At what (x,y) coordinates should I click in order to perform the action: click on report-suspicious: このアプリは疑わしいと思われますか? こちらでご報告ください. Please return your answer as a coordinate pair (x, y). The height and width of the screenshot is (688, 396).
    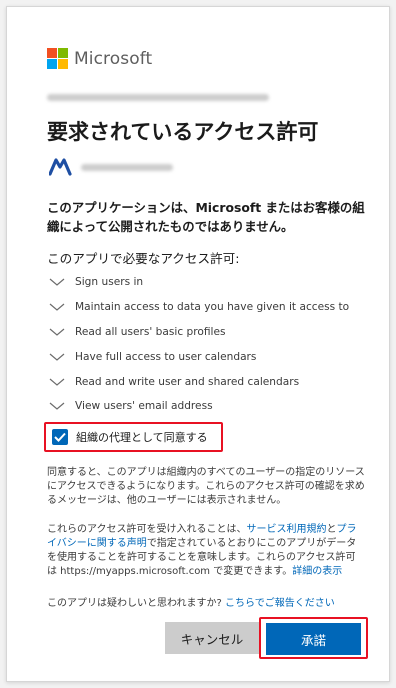
    Looking at the image, I should click on (191, 601).